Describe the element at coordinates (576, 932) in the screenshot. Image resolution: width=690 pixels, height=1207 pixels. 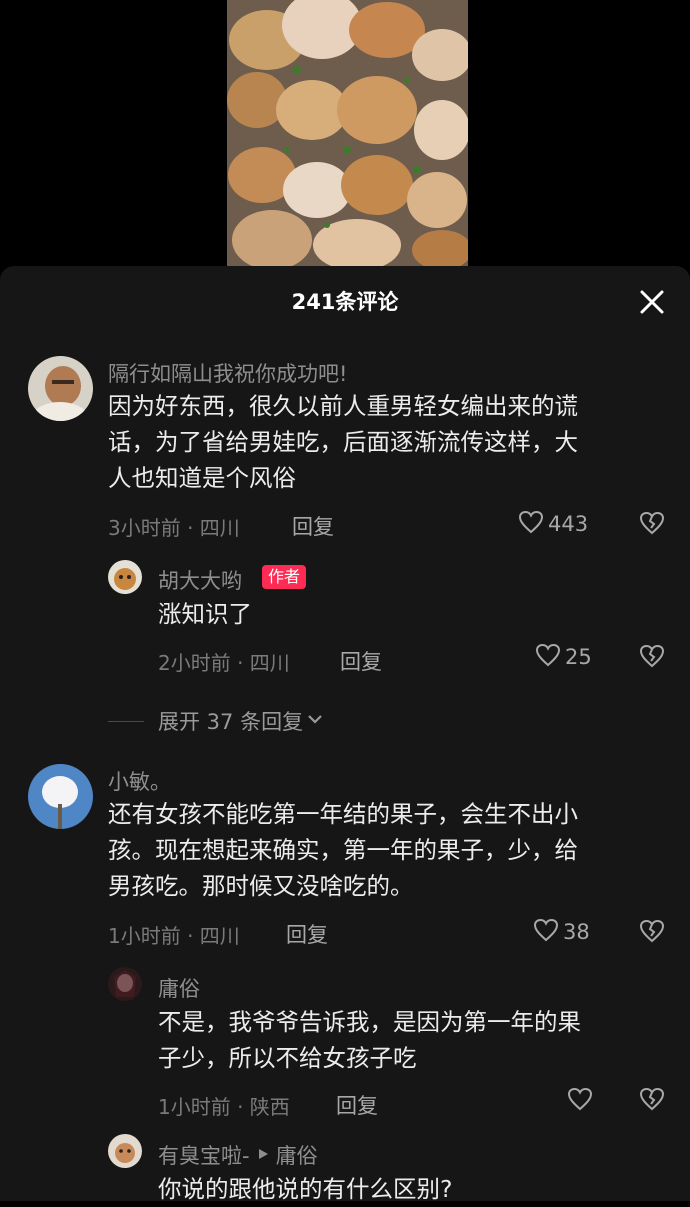
I see `like-count: 38` at that location.